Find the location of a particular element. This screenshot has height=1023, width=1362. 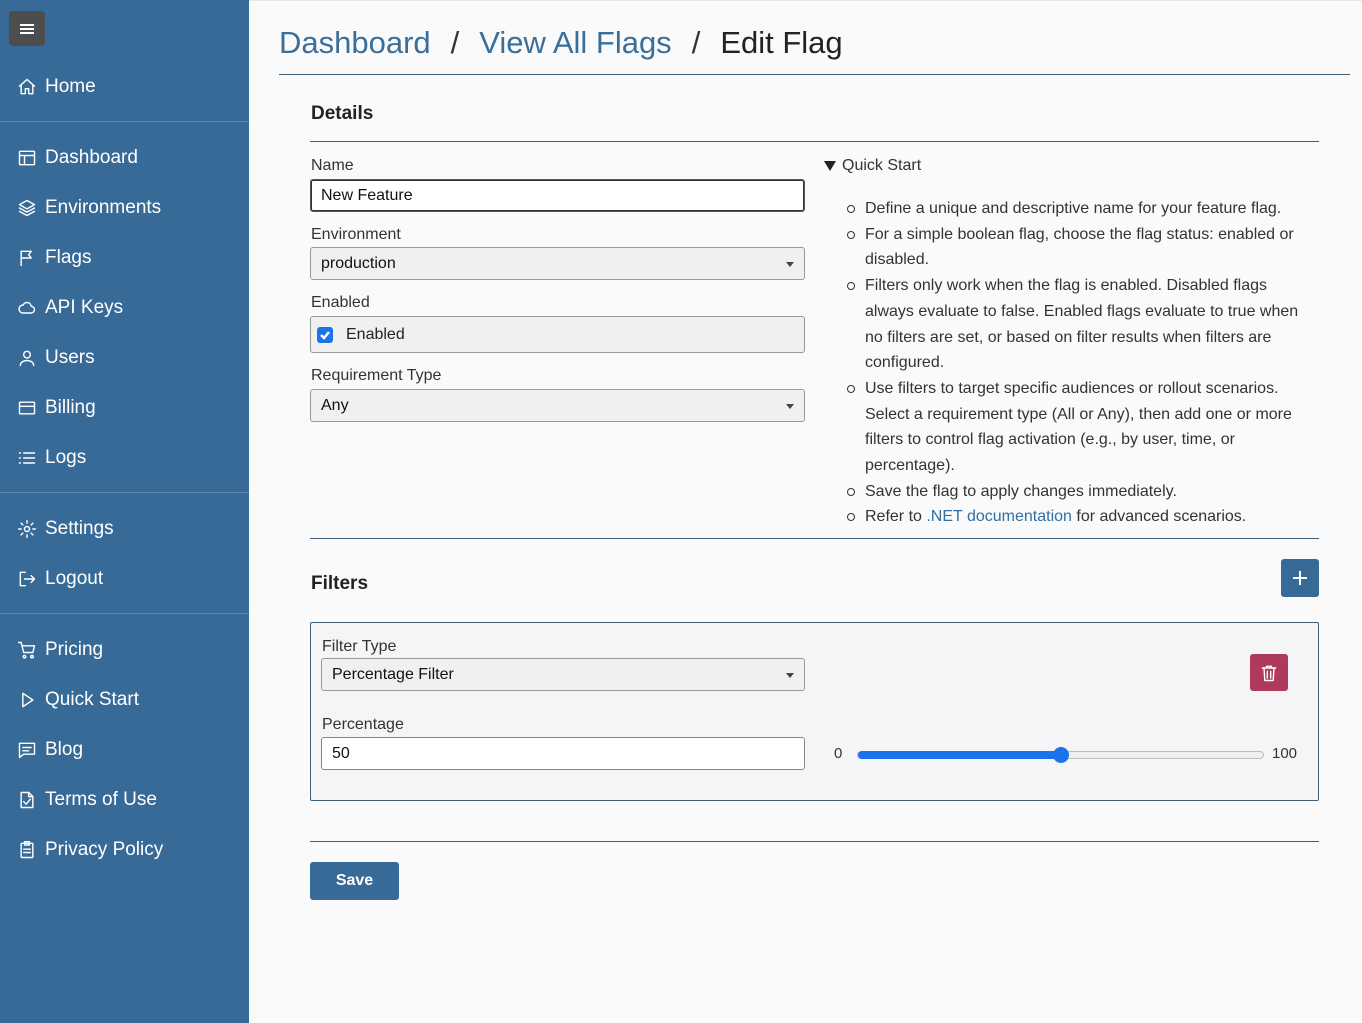

page-title: Edit Flag is located at coordinates (781, 42).